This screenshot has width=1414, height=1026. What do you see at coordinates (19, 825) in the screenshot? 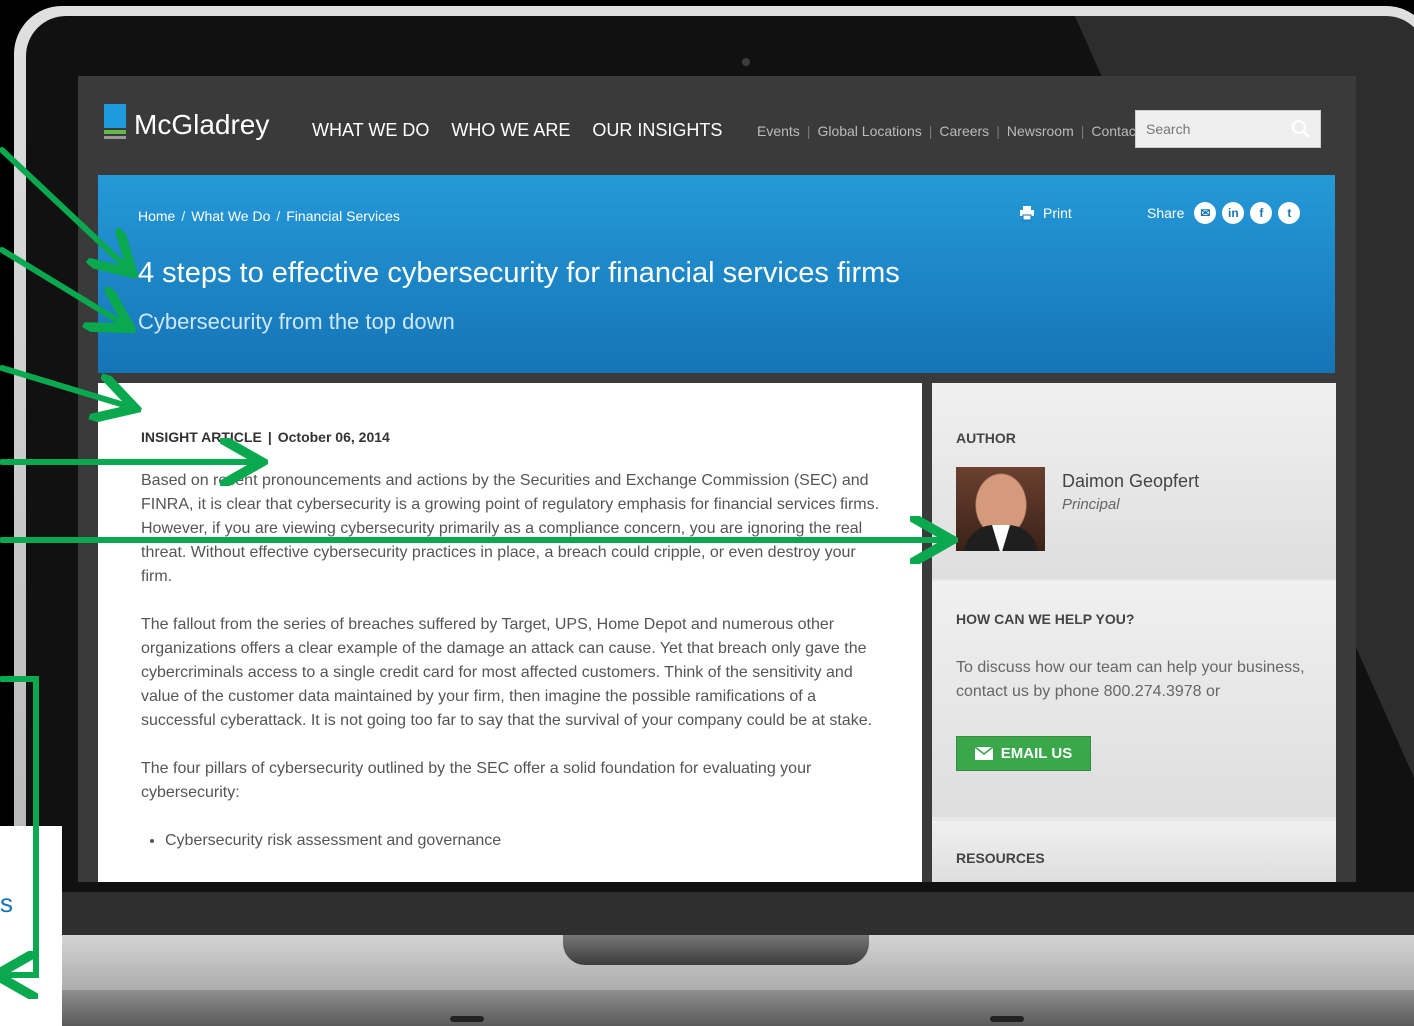
I see `arrow-bracket` at bounding box center [19, 825].